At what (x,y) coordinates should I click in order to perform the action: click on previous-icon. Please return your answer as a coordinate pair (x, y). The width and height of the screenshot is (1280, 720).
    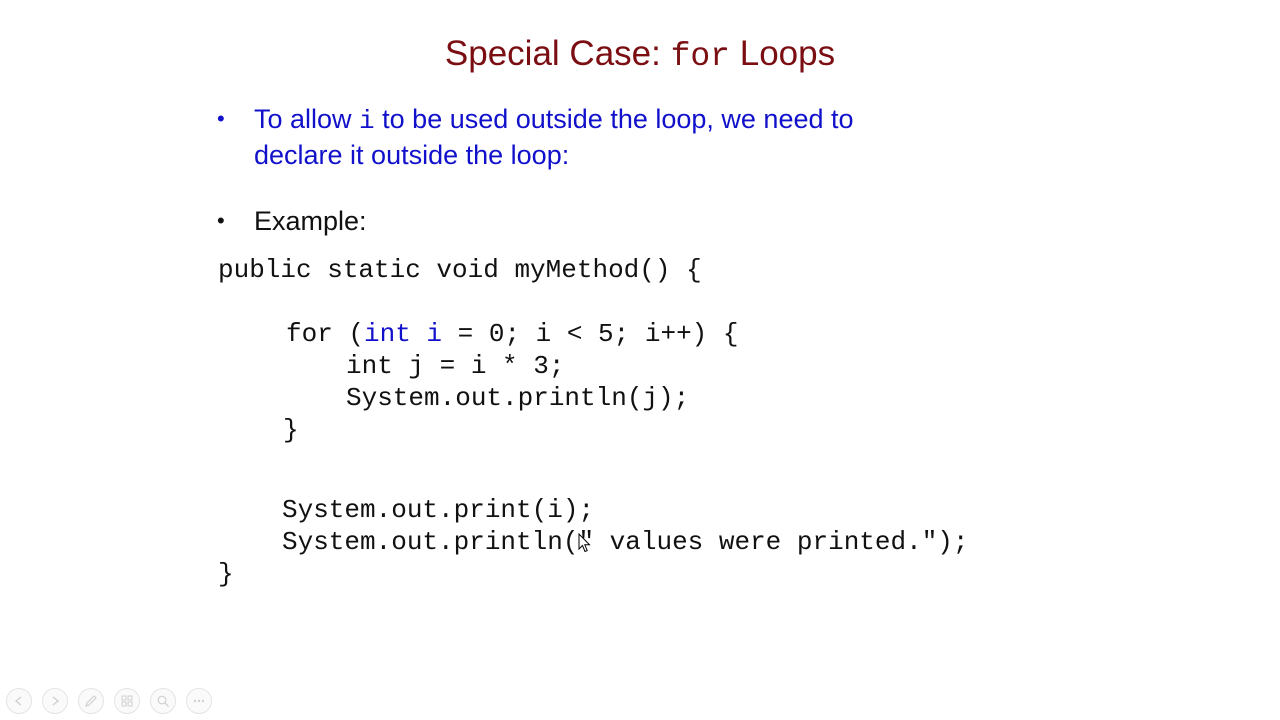
    Looking at the image, I should click on (18, 701).